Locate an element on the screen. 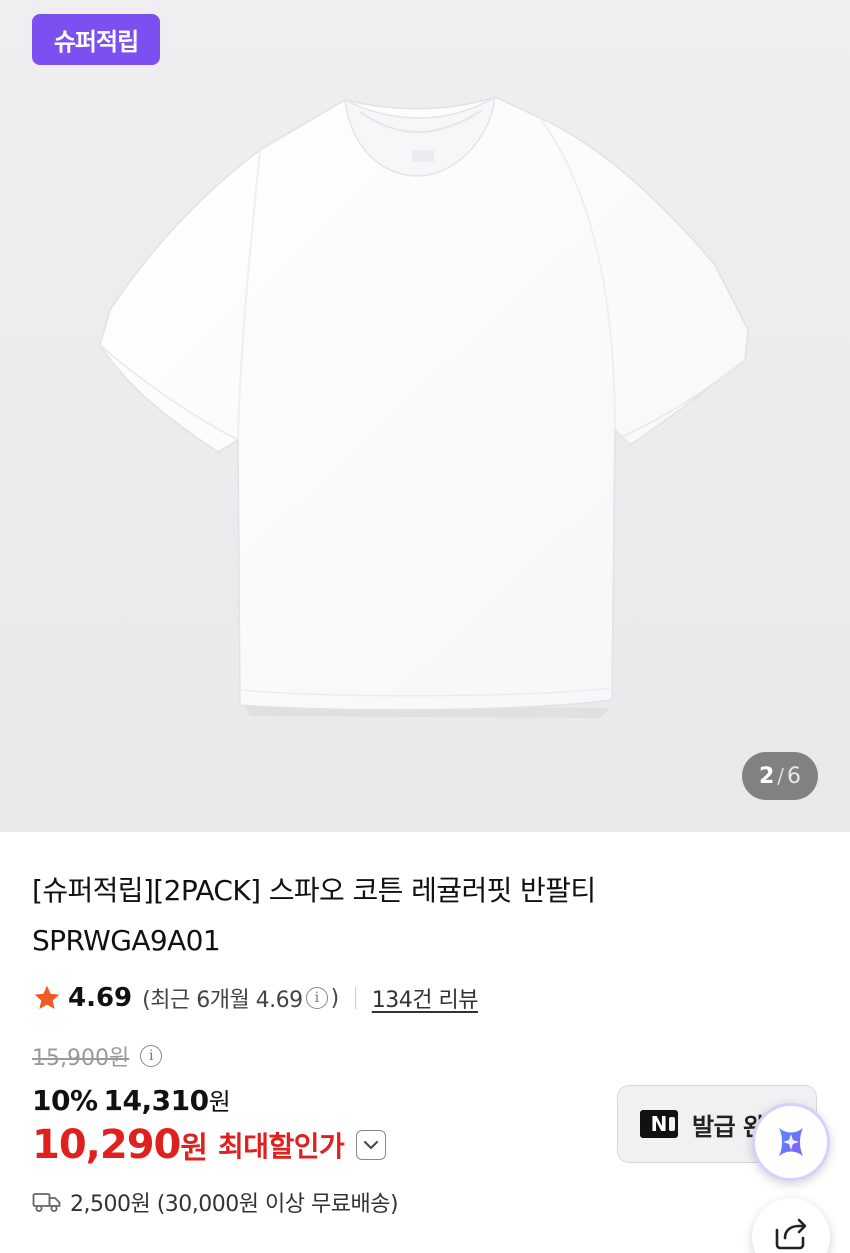  info-icon: i is located at coordinates (316, 998).